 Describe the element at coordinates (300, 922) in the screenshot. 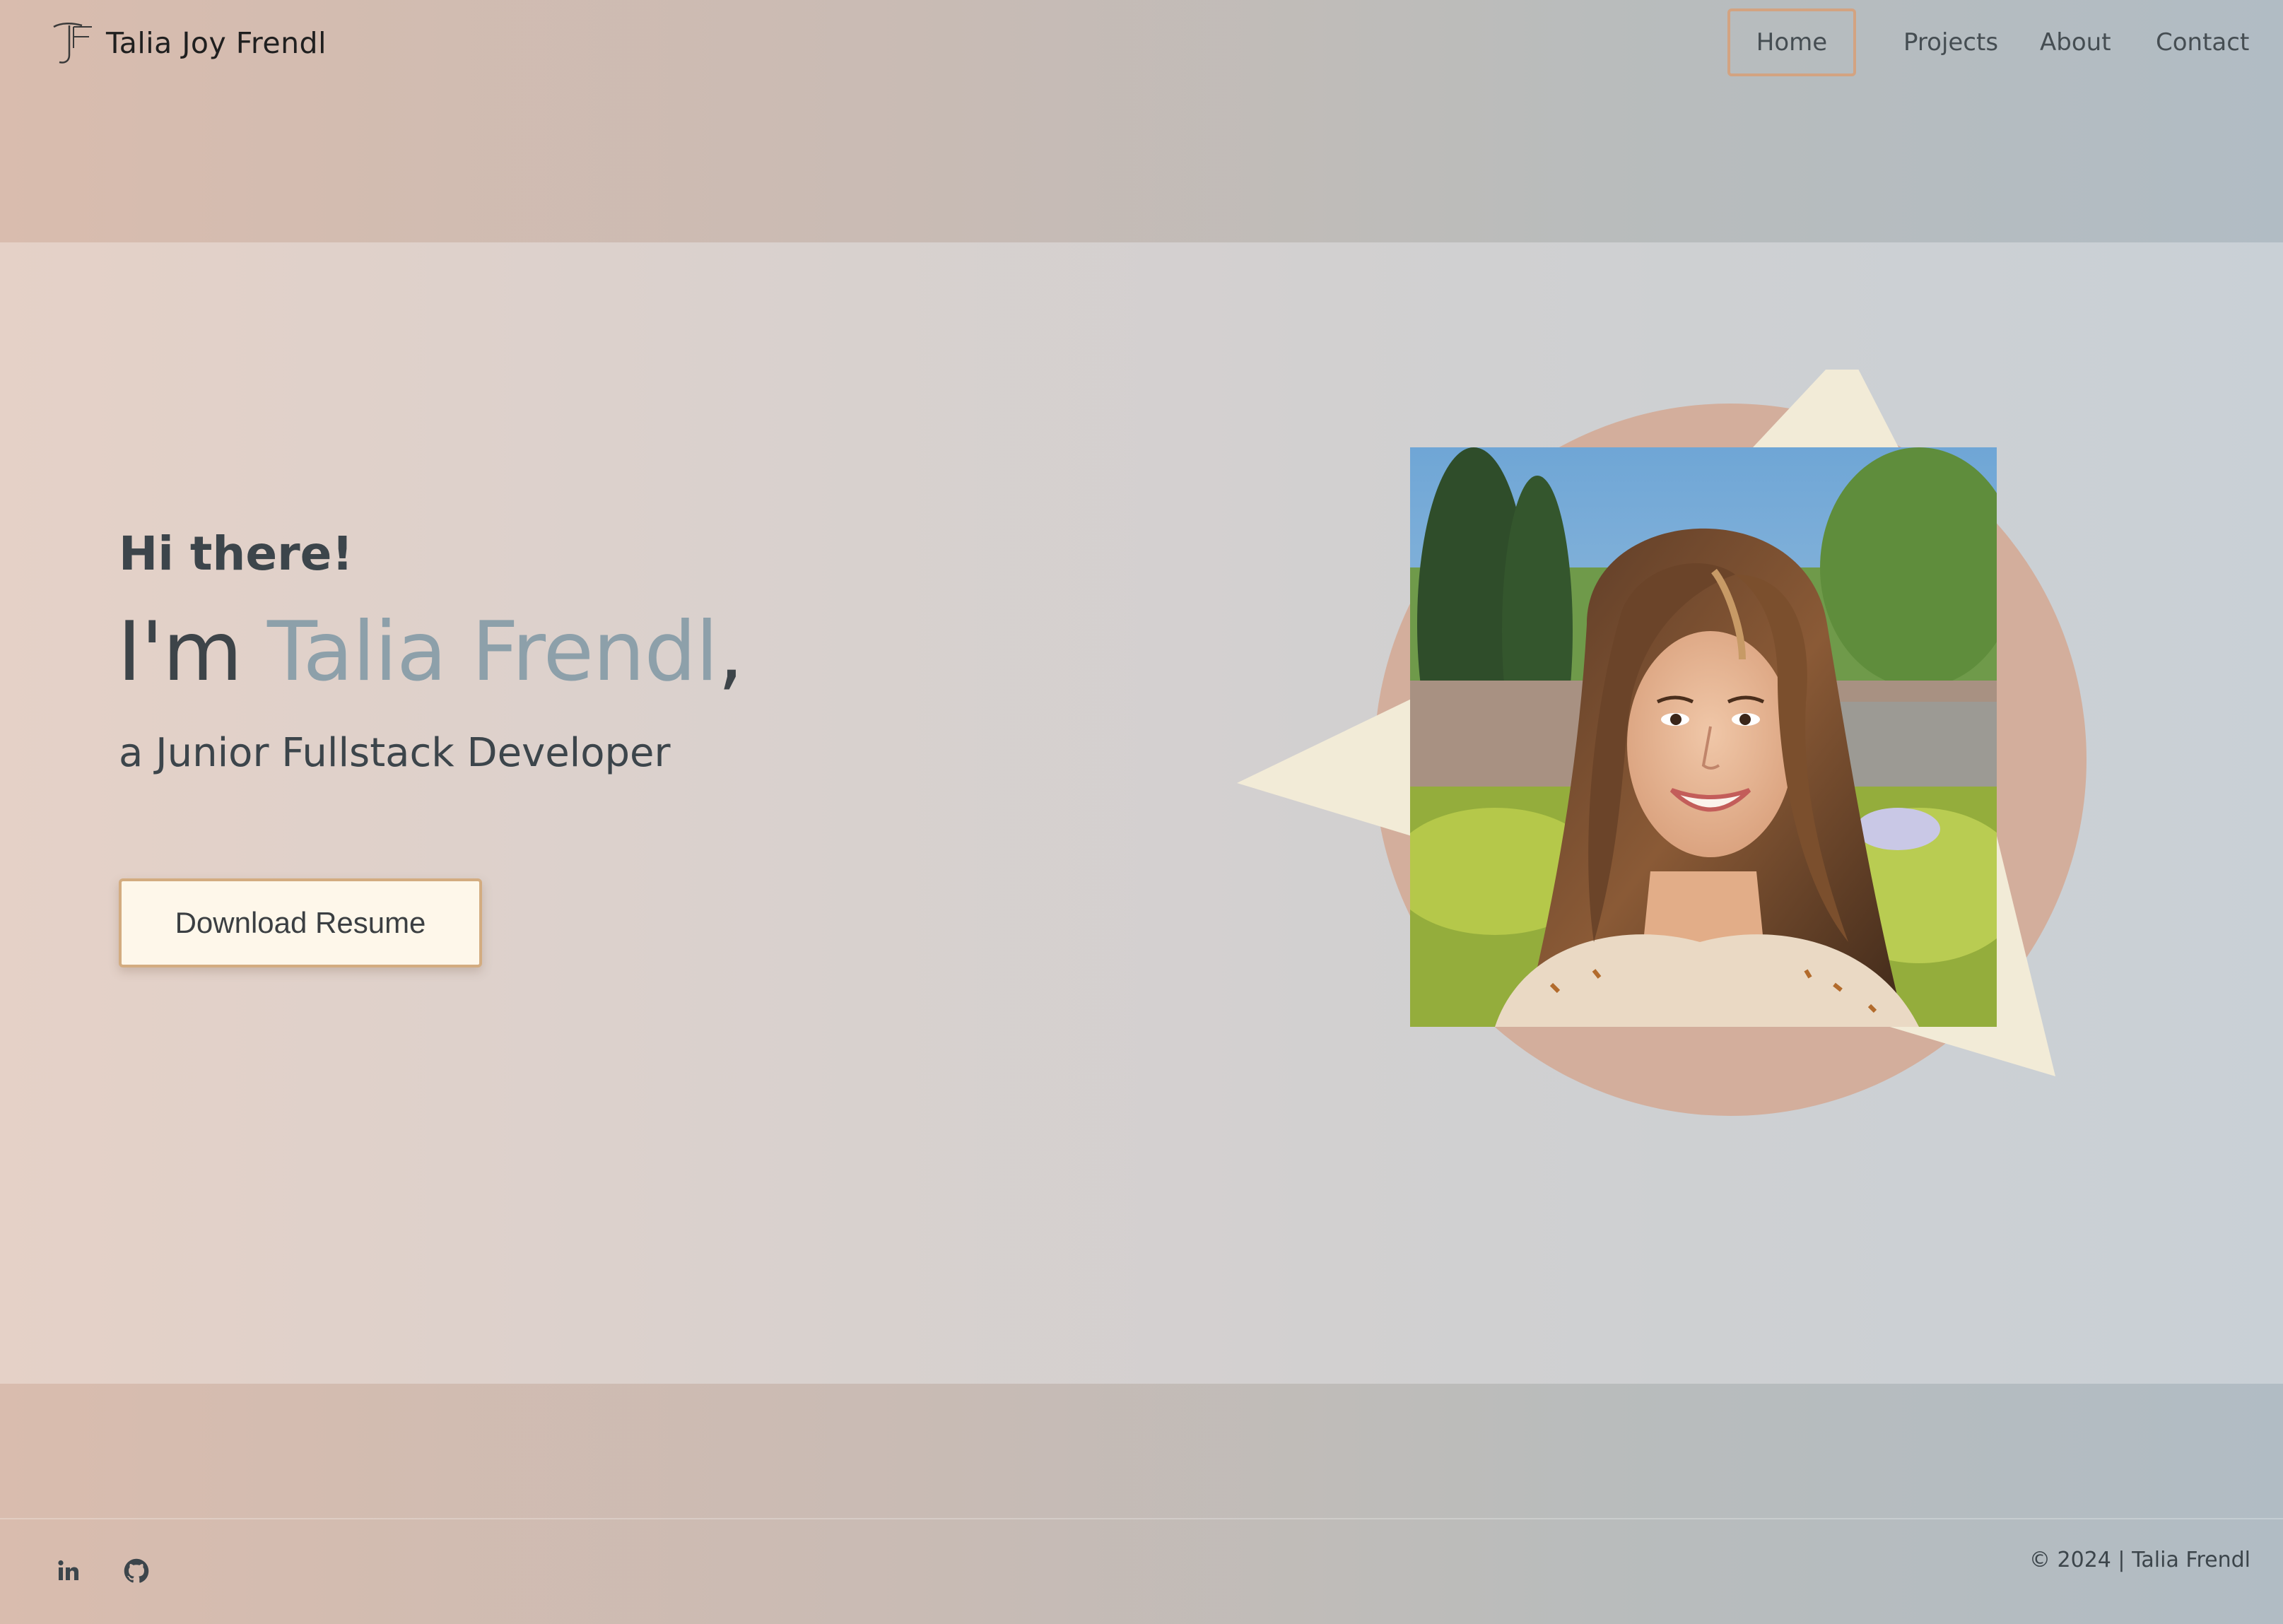

I see `download-resume-button: Download Resume` at that location.